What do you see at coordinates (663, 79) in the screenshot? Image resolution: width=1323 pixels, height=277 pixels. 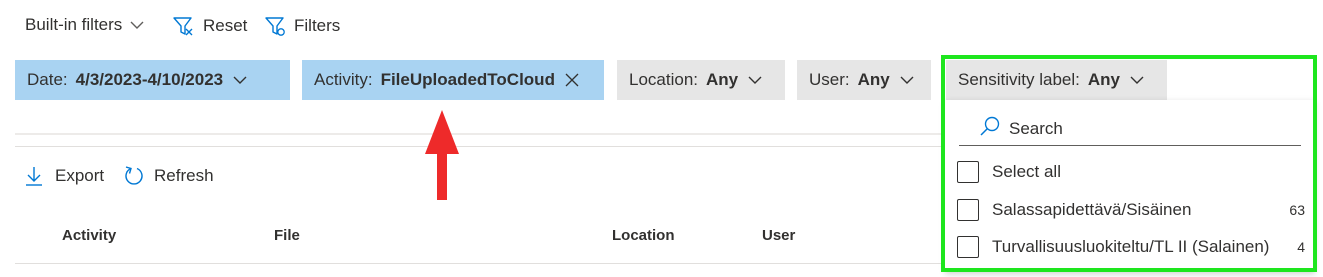 I see `location-filter-label: Location:` at bounding box center [663, 79].